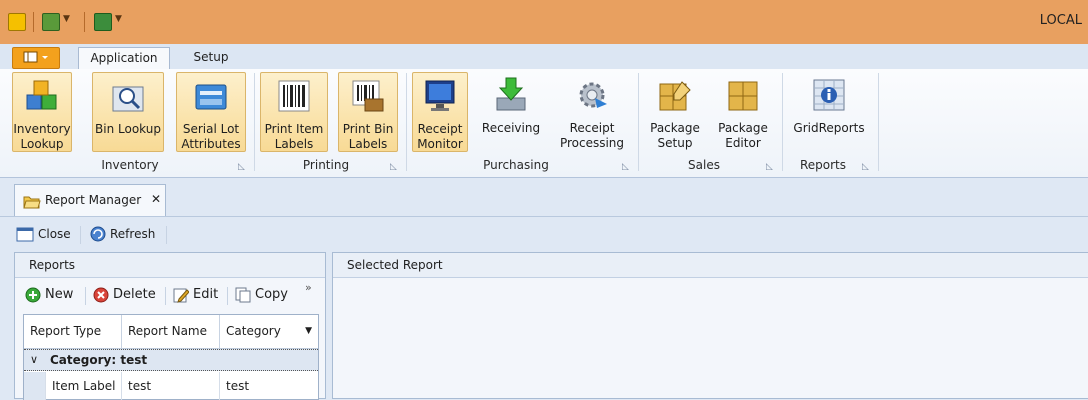  Describe the element at coordinates (308, 287) in the screenshot. I see `more-options-icon: »` at that location.